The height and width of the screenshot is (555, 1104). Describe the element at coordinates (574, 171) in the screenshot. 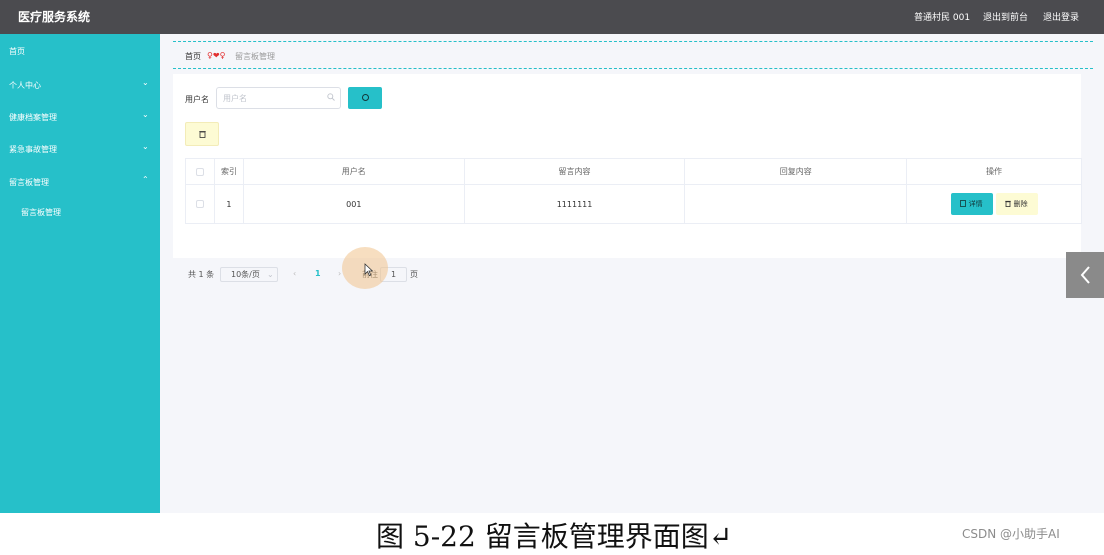

I see `column-header-content: 留言内容` at that location.